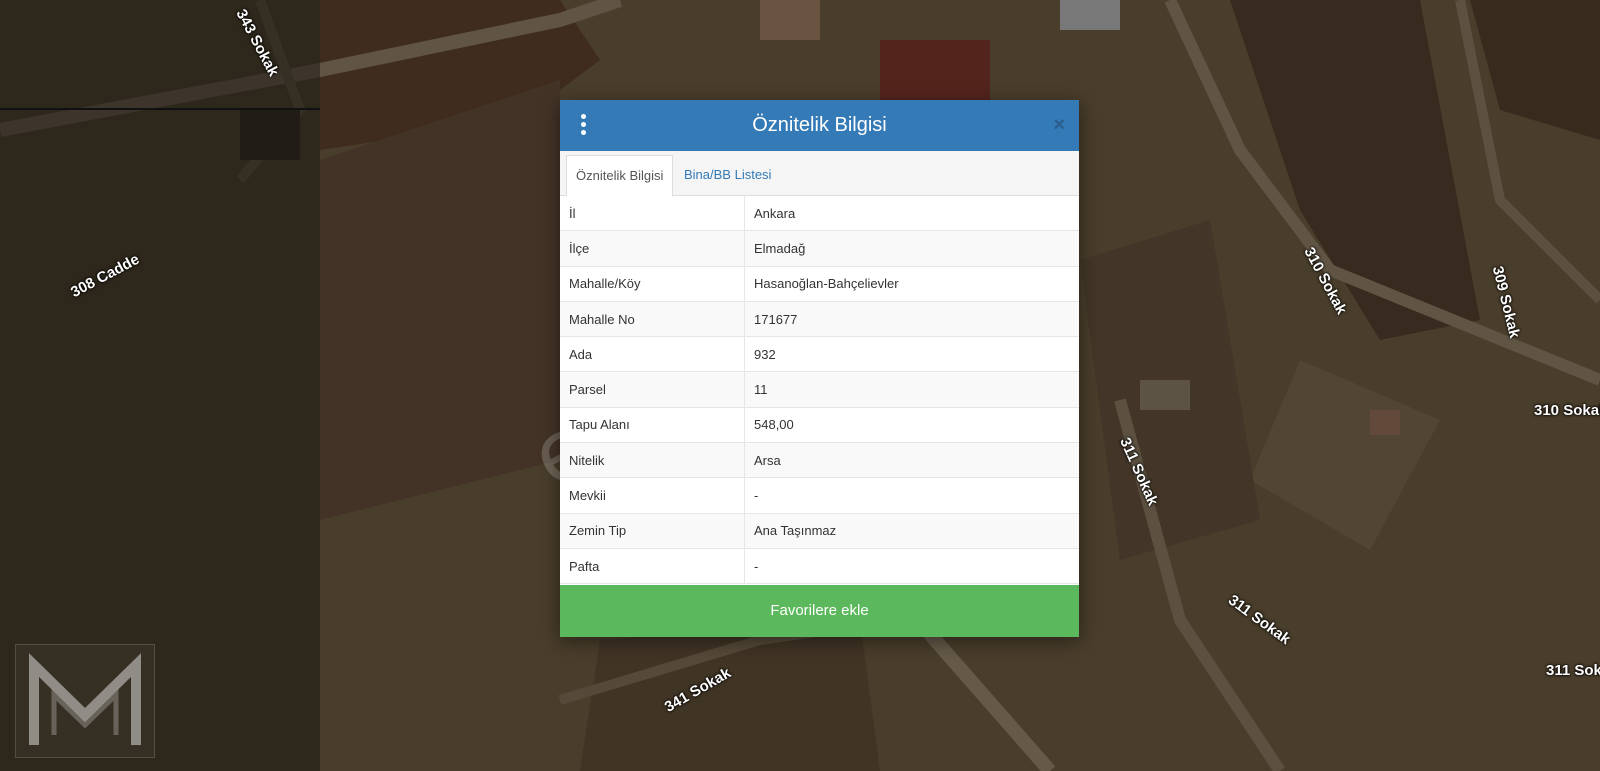 The height and width of the screenshot is (771, 1600). I want to click on table-row: Ada 932, so click(819, 354).